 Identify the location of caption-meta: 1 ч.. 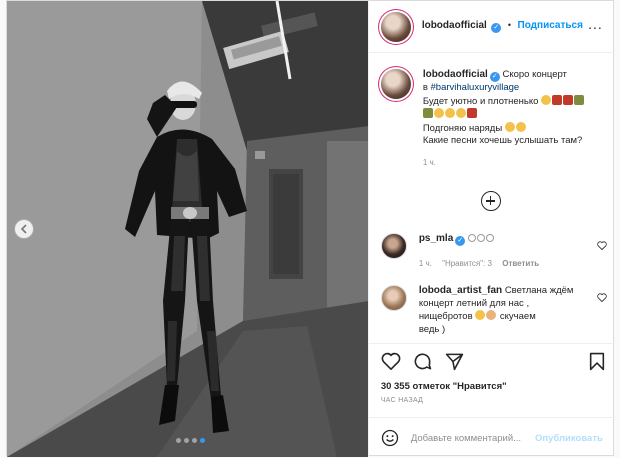
(504, 163).